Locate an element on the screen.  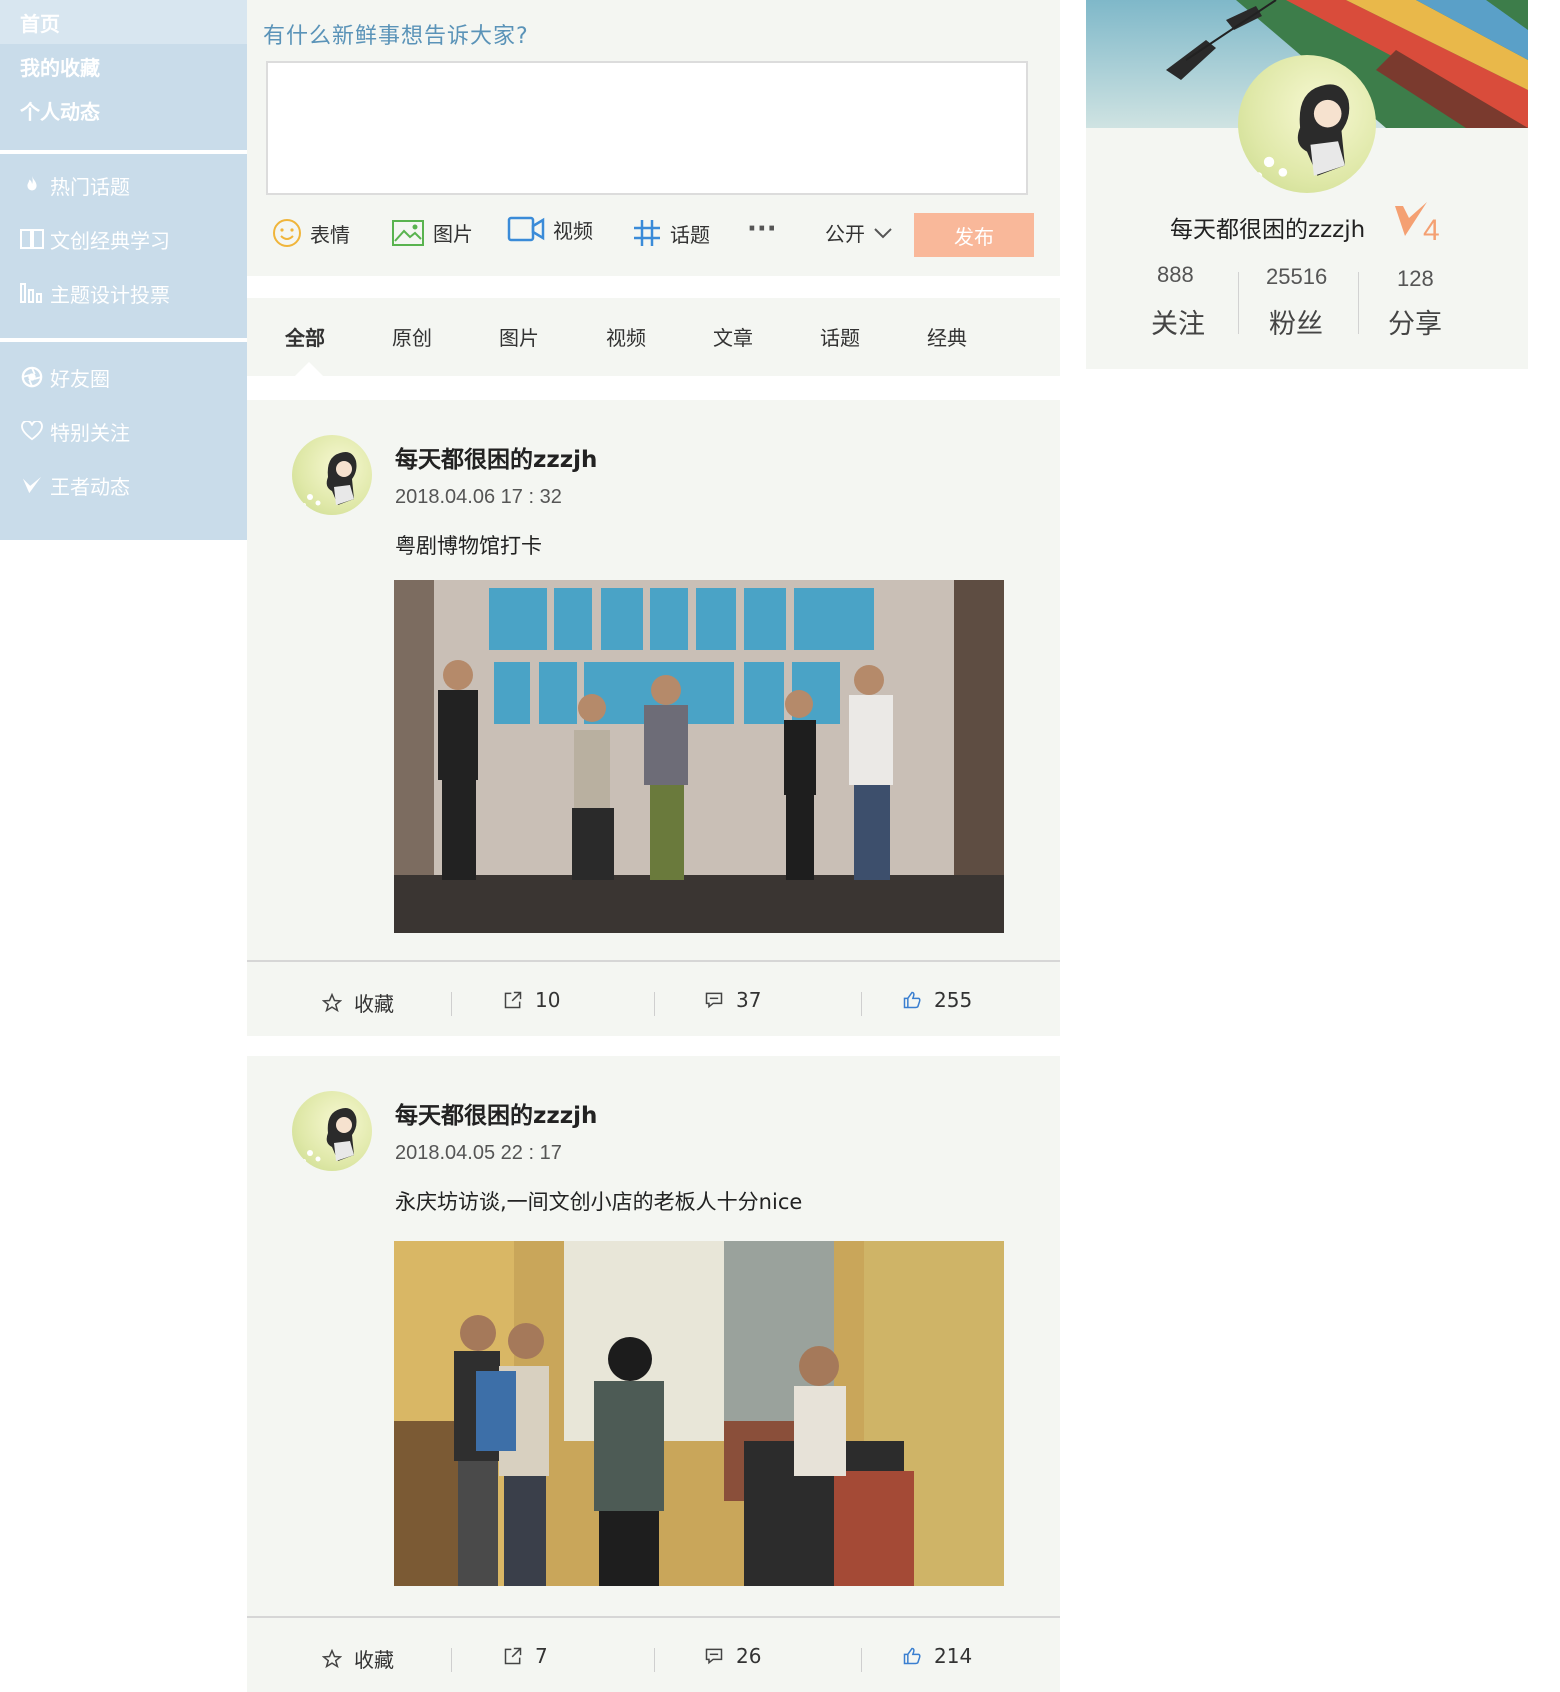
visibility-label: 公开 is located at coordinates (845, 234).